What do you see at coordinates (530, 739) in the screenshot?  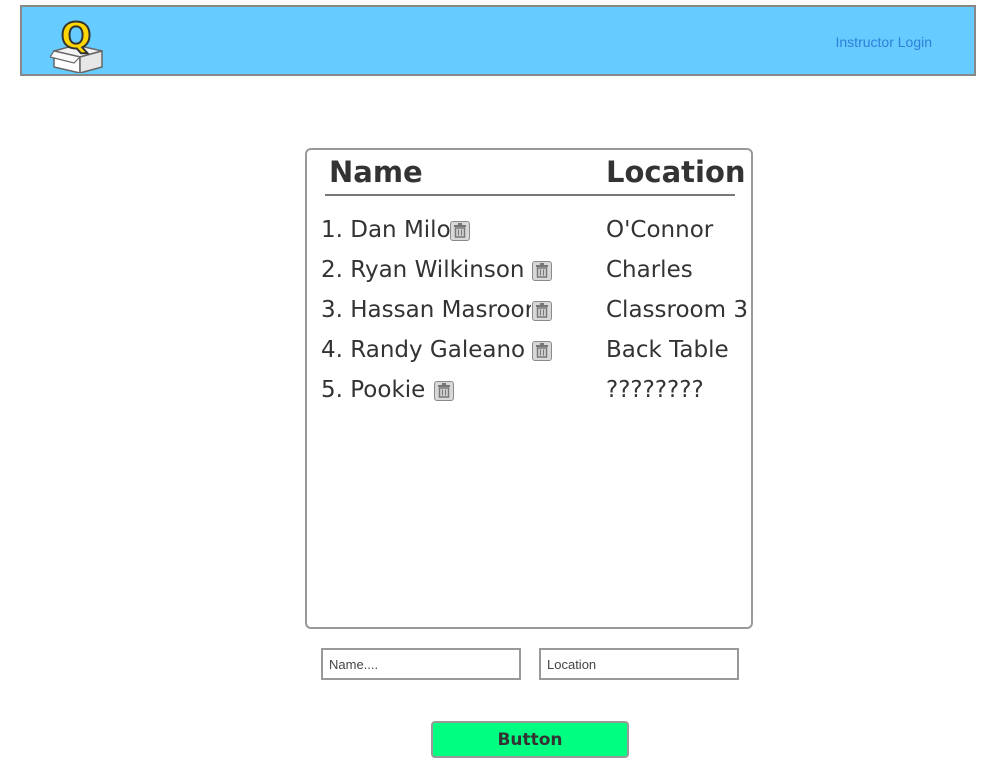 I see `submit-button: Button` at bounding box center [530, 739].